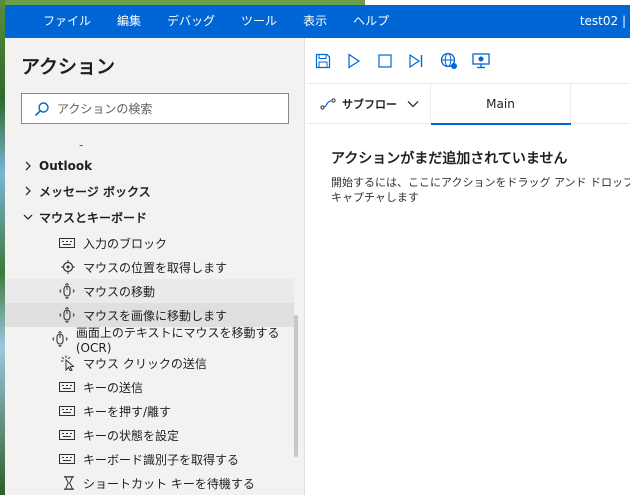  I want to click on action-wait-for-shortcut-key: ショートカット キーを待機する, so click(149, 483).